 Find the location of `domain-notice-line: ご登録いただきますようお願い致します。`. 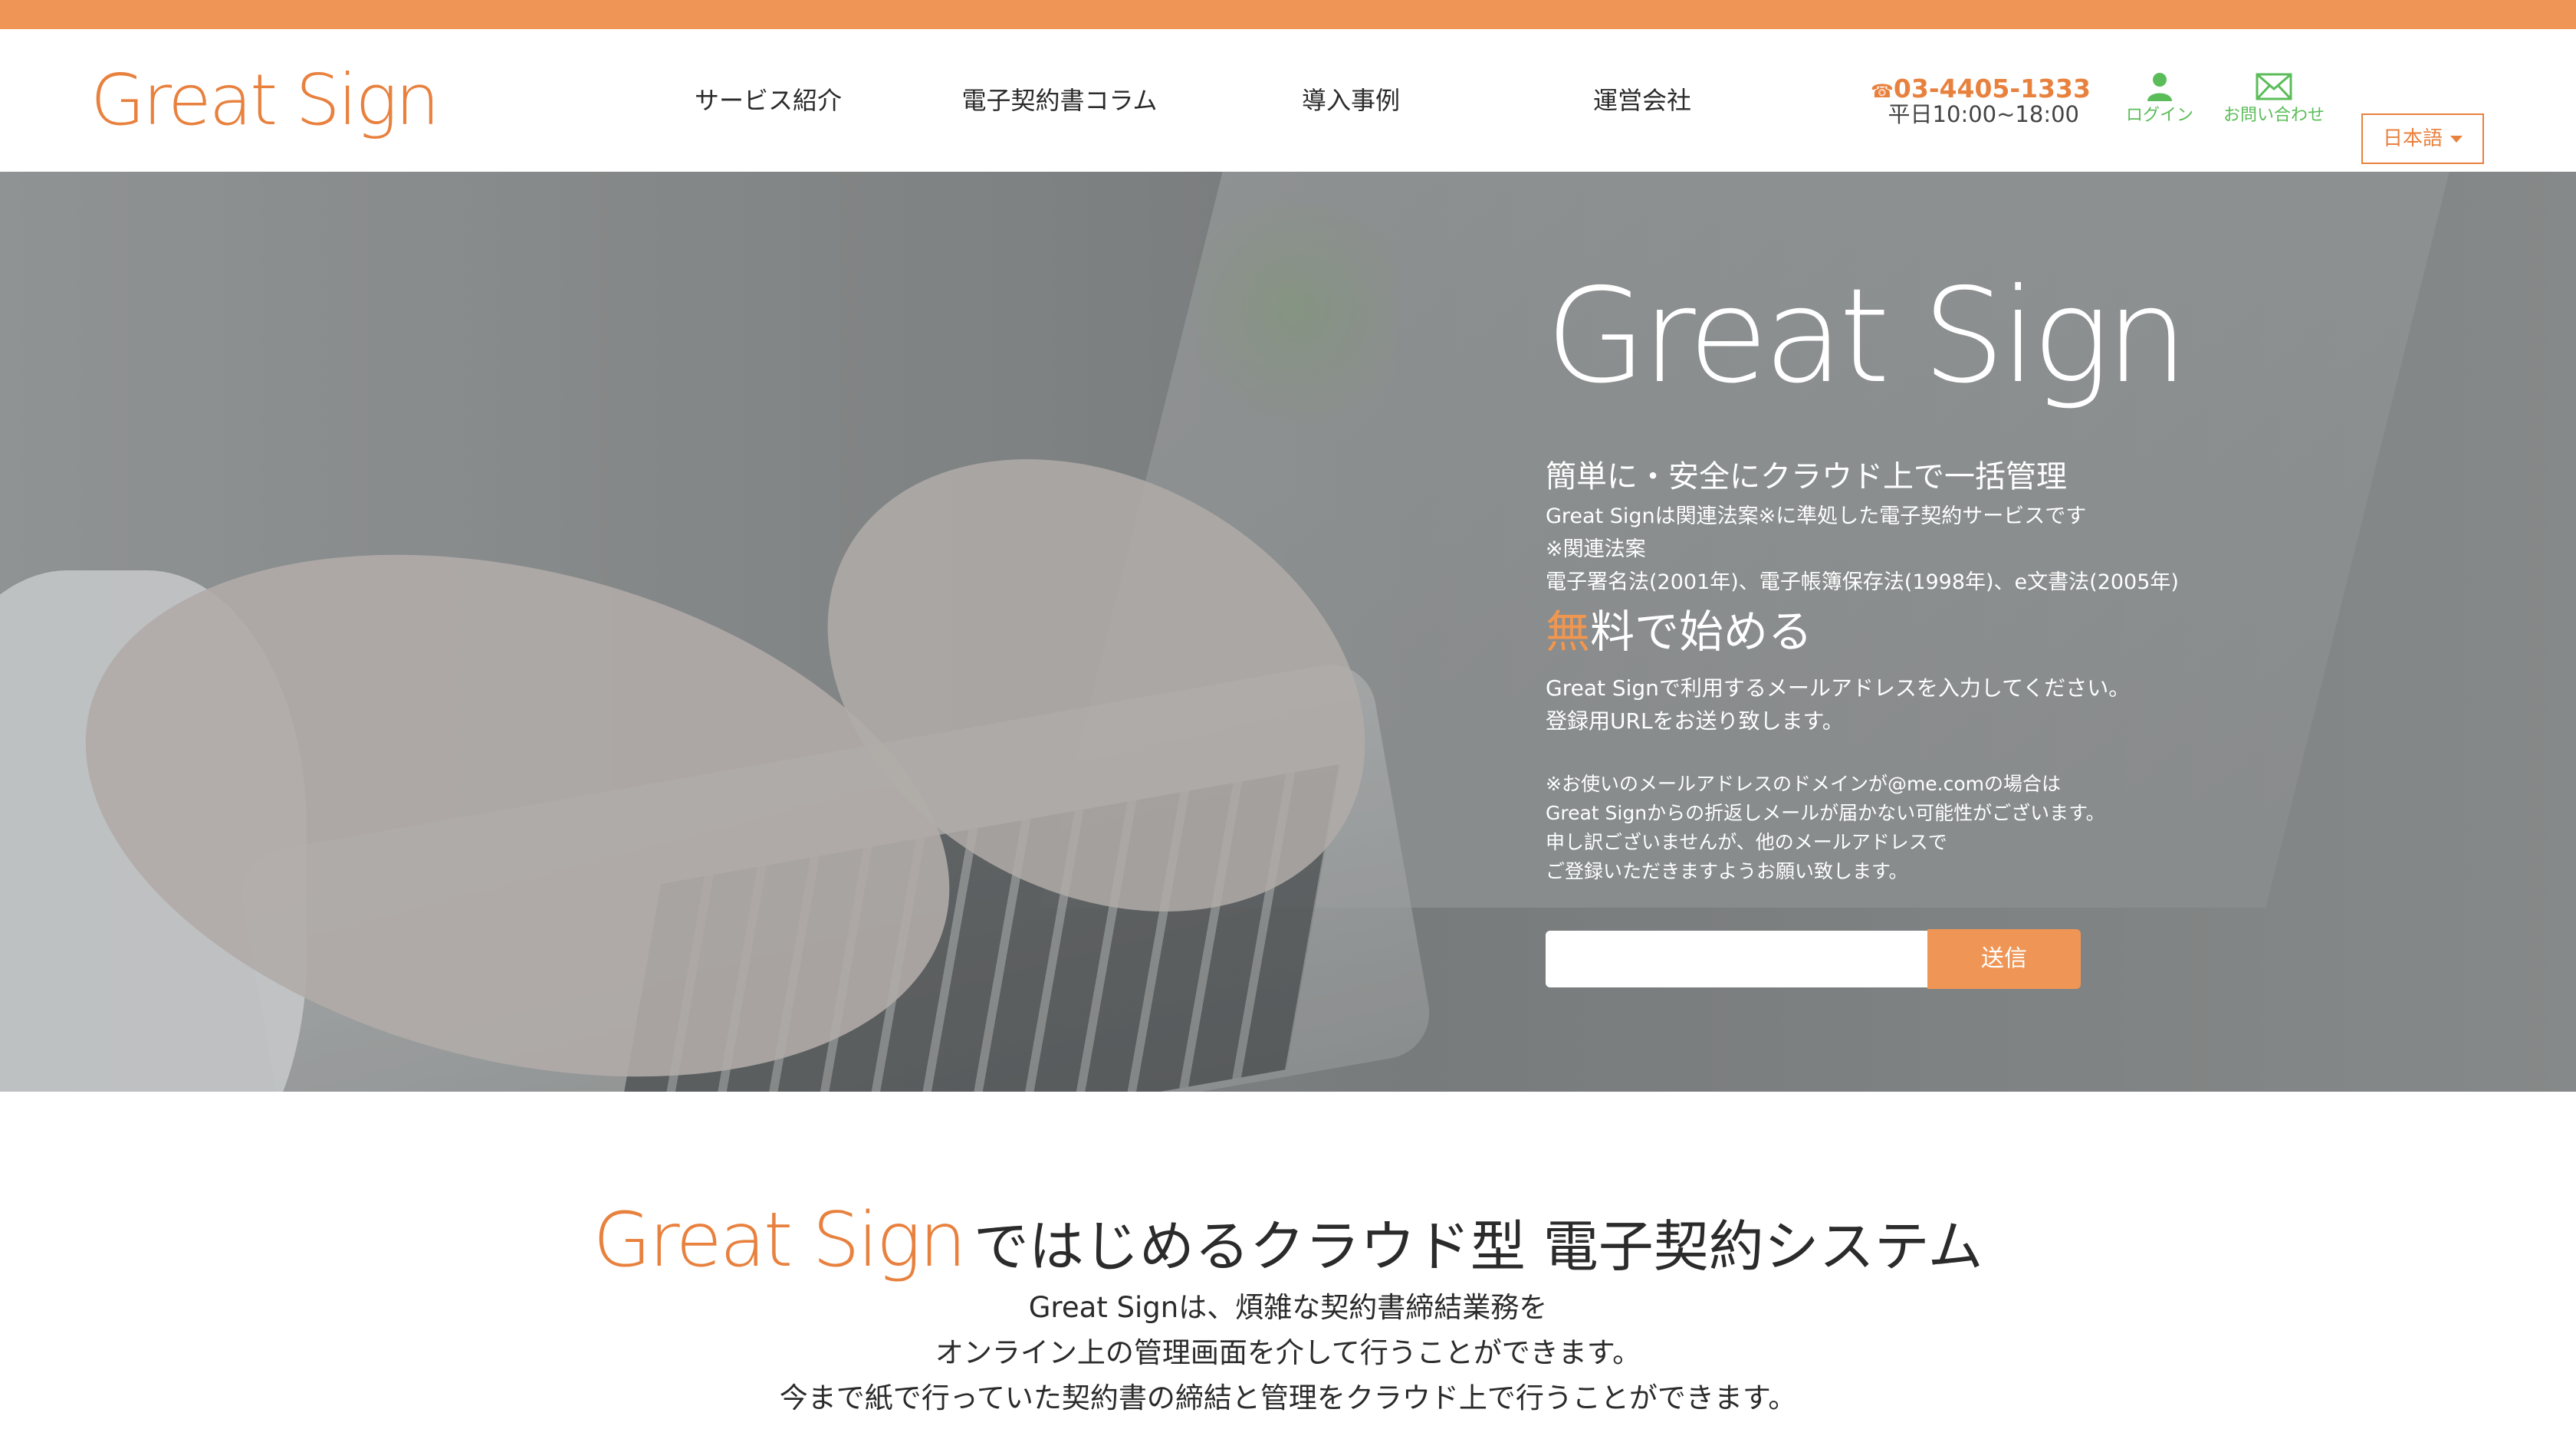

domain-notice-line: ご登録いただきますようお願い致します。 is located at coordinates (1727, 871).